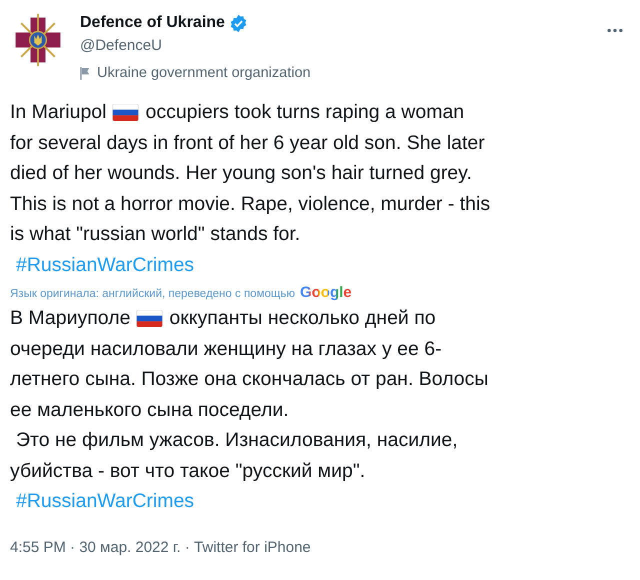 The image size is (640, 580). What do you see at coordinates (326, 292) in the screenshot?
I see `google-logo: Google` at bounding box center [326, 292].